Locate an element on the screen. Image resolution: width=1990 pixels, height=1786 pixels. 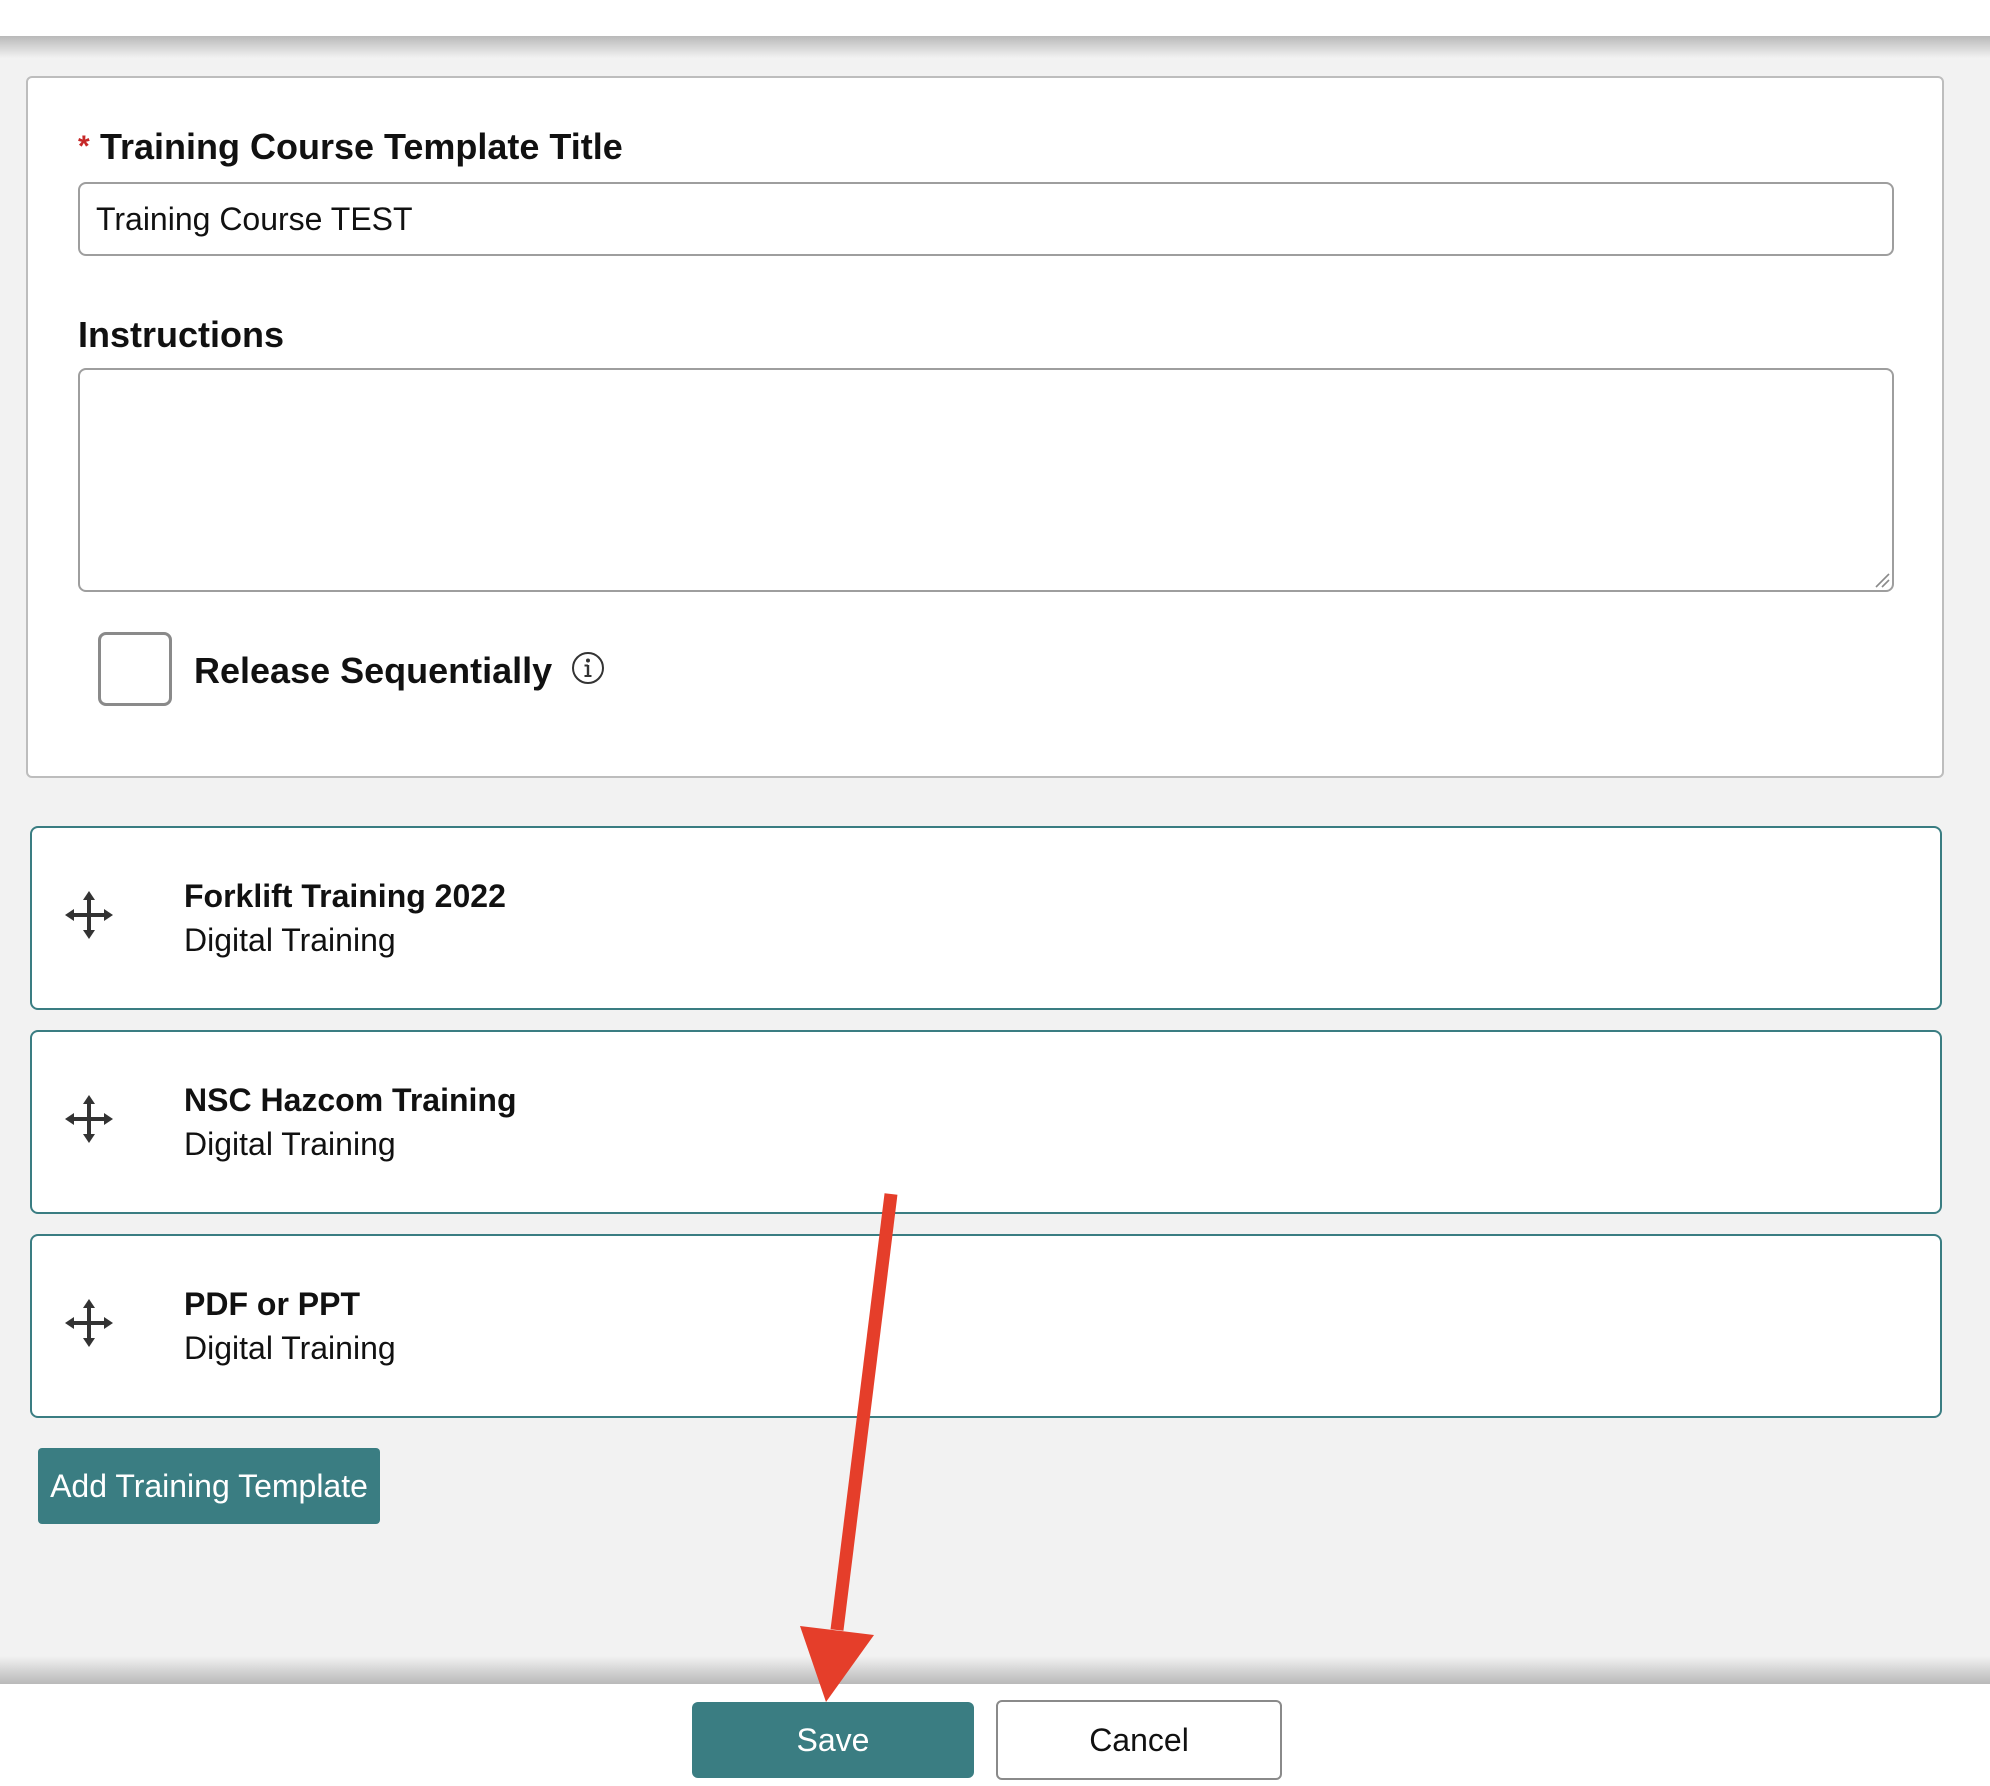
action-footer is located at coordinates (995, 1735).